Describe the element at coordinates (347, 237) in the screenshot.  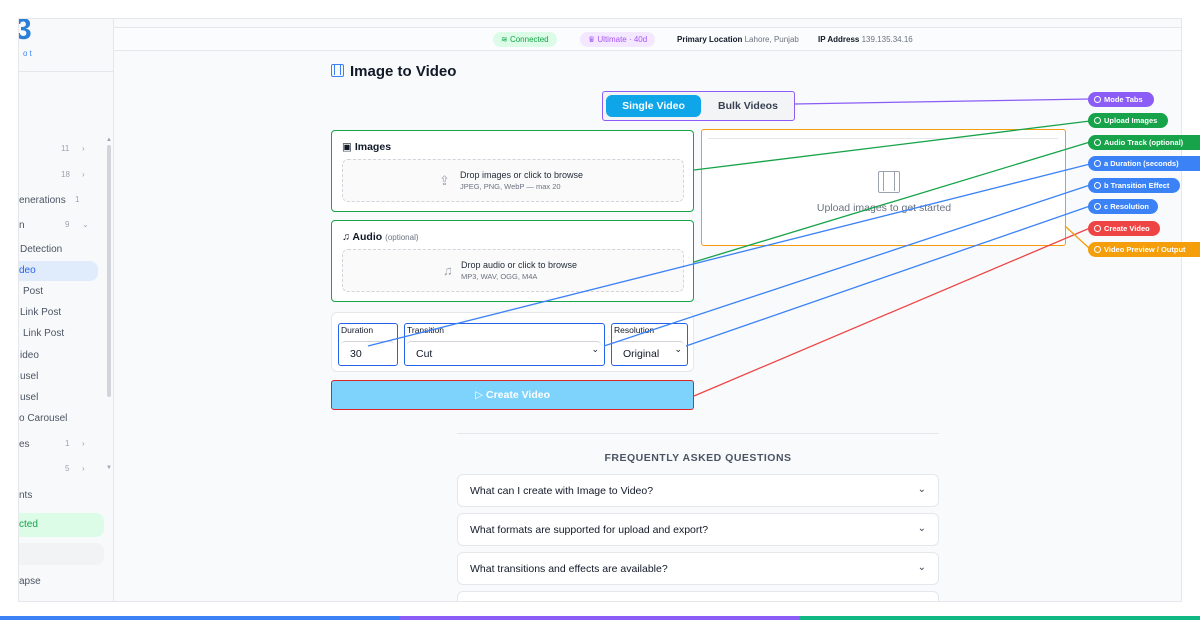
I see `music-icon: ♫` at that location.